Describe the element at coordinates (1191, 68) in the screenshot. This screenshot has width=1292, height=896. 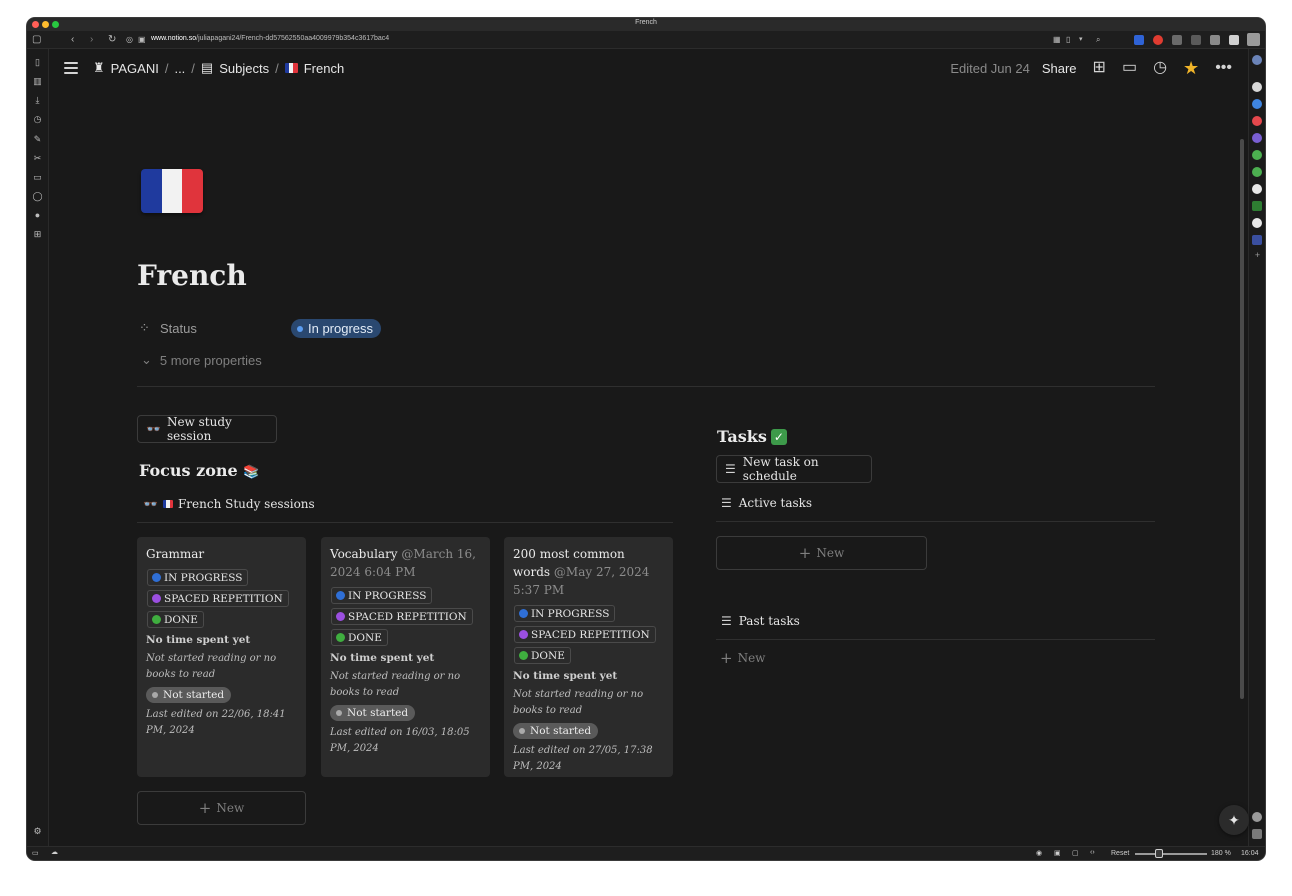
I see `star-icon: ★` at that location.